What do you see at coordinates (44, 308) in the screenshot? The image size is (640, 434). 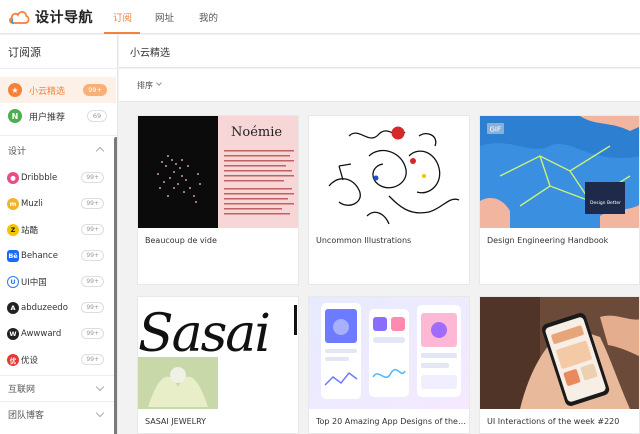 I see `source-label: abduzeedo` at bounding box center [44, 308].